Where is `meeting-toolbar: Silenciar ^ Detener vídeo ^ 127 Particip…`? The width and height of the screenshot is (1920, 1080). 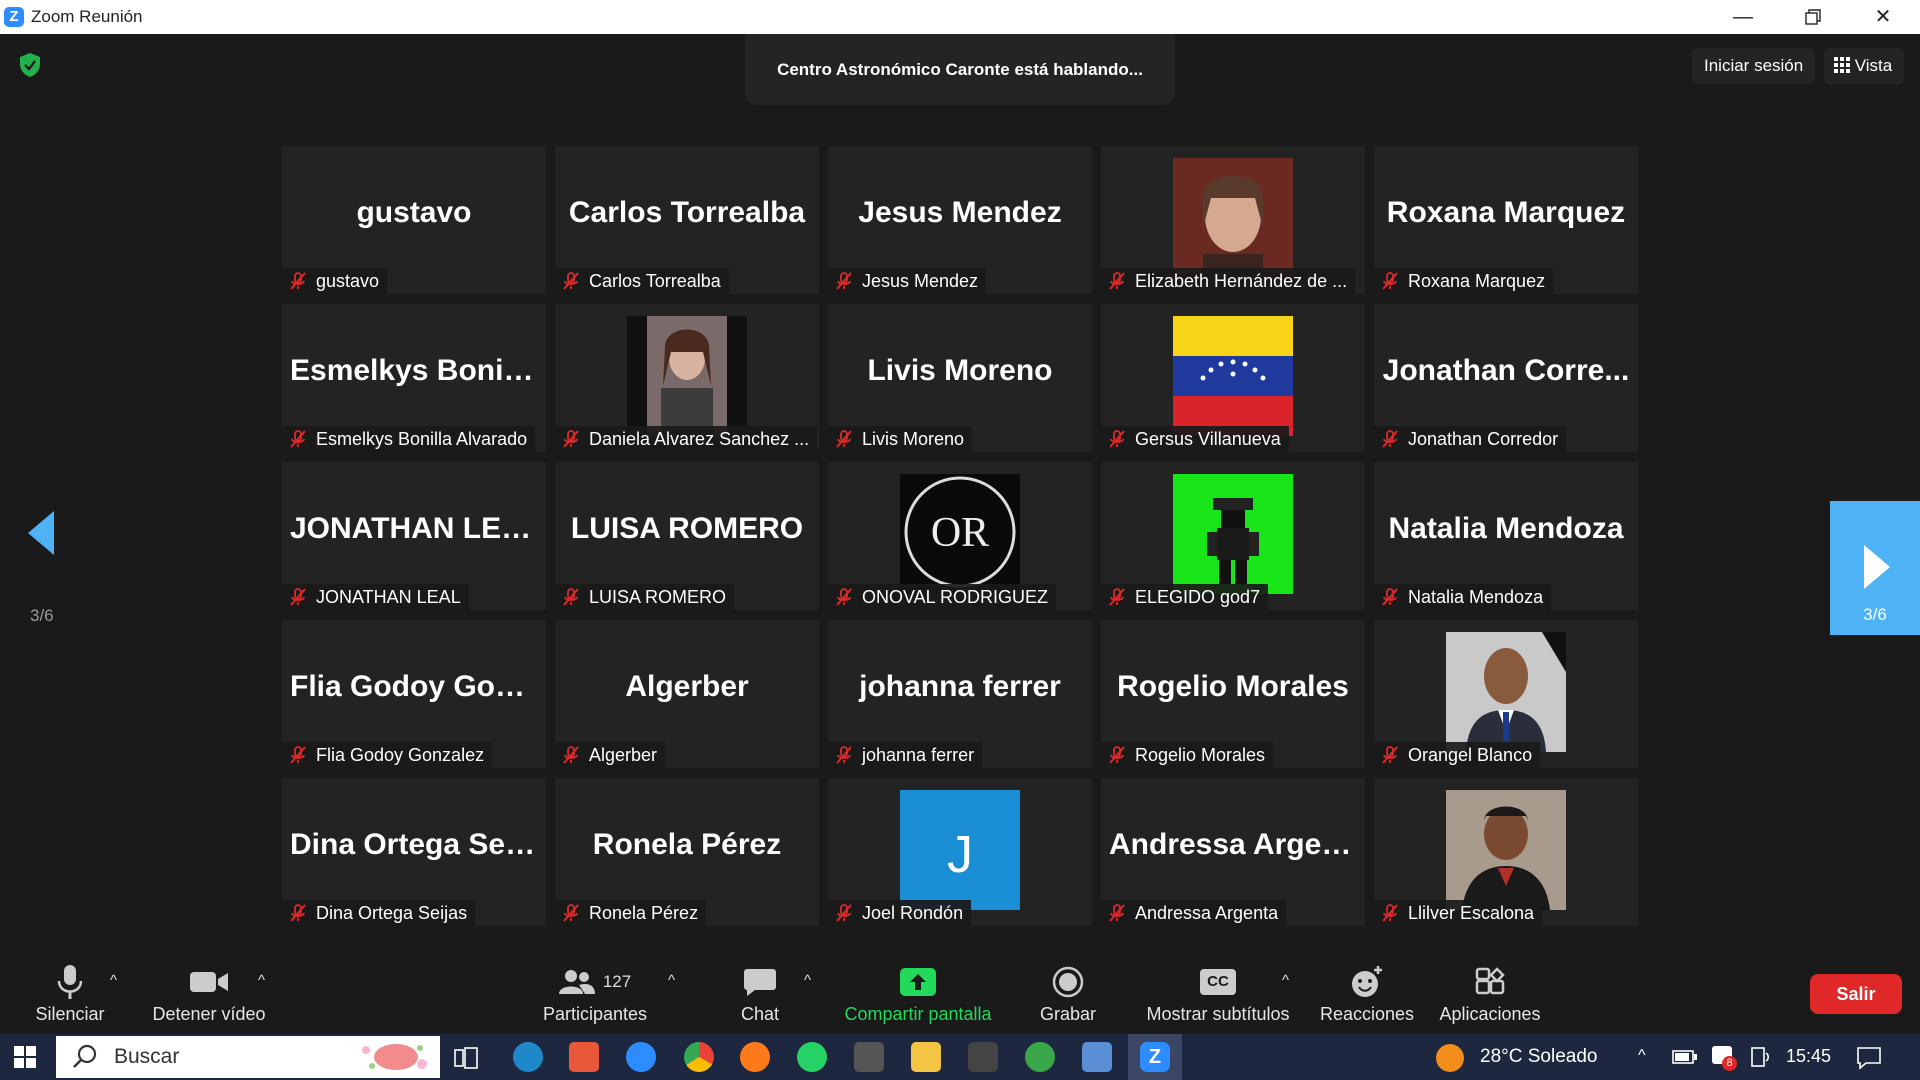
meeting-toolbar: Silenciar ^ Detener vídeo ^ 127 Particip… is located at coordinates (960, 992).